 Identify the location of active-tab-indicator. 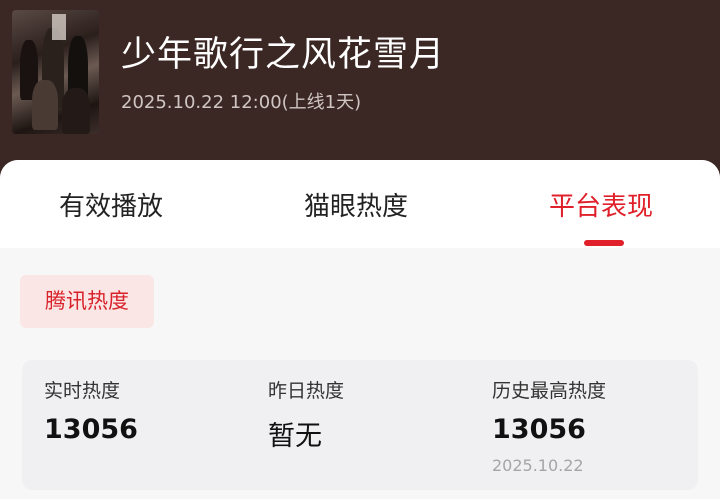
(604, 243).